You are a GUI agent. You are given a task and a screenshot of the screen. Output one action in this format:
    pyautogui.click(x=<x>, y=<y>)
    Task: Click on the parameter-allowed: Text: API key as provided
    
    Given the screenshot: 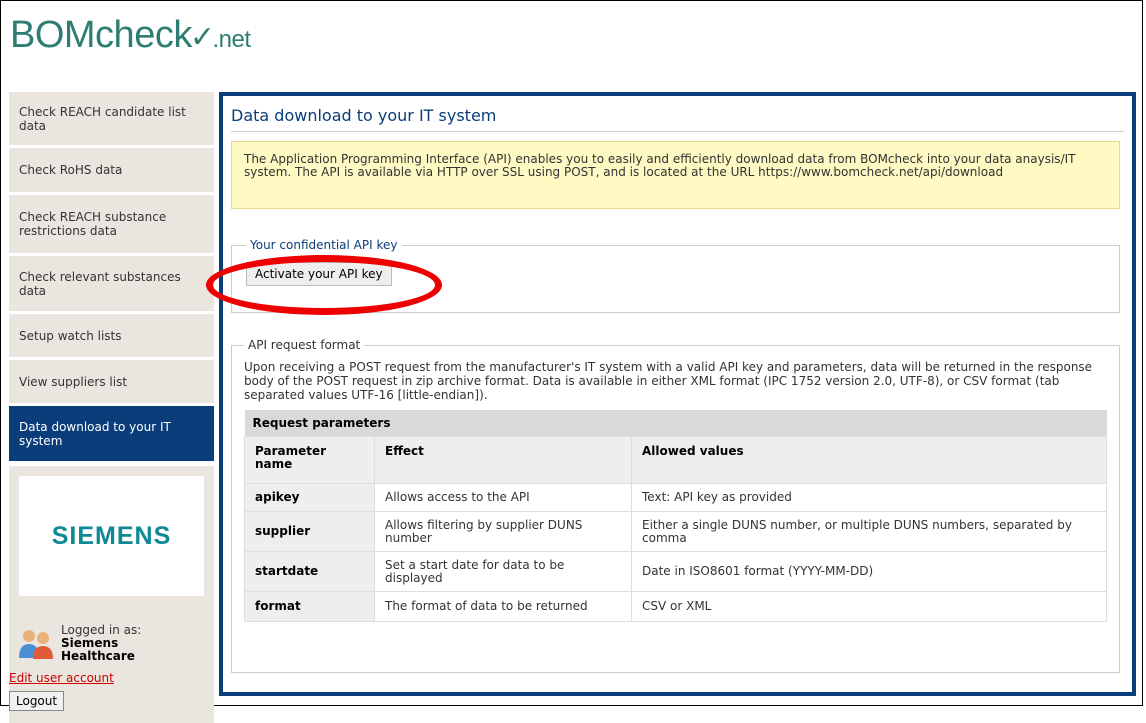 What is the action you would take?
    pyautogui.click(x=869, y=497)
    